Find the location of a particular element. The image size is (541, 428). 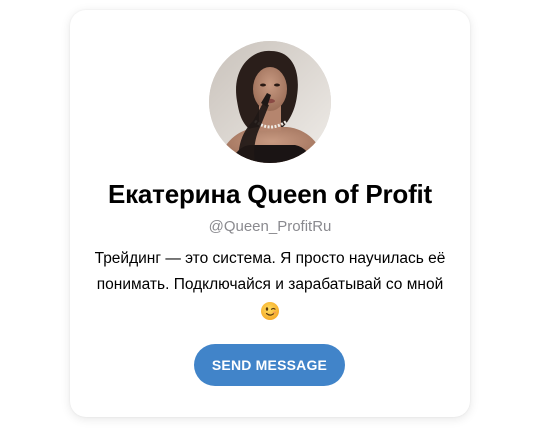

profile-name: Екатерина Queen of Profit is located at coordinates (270, 194).